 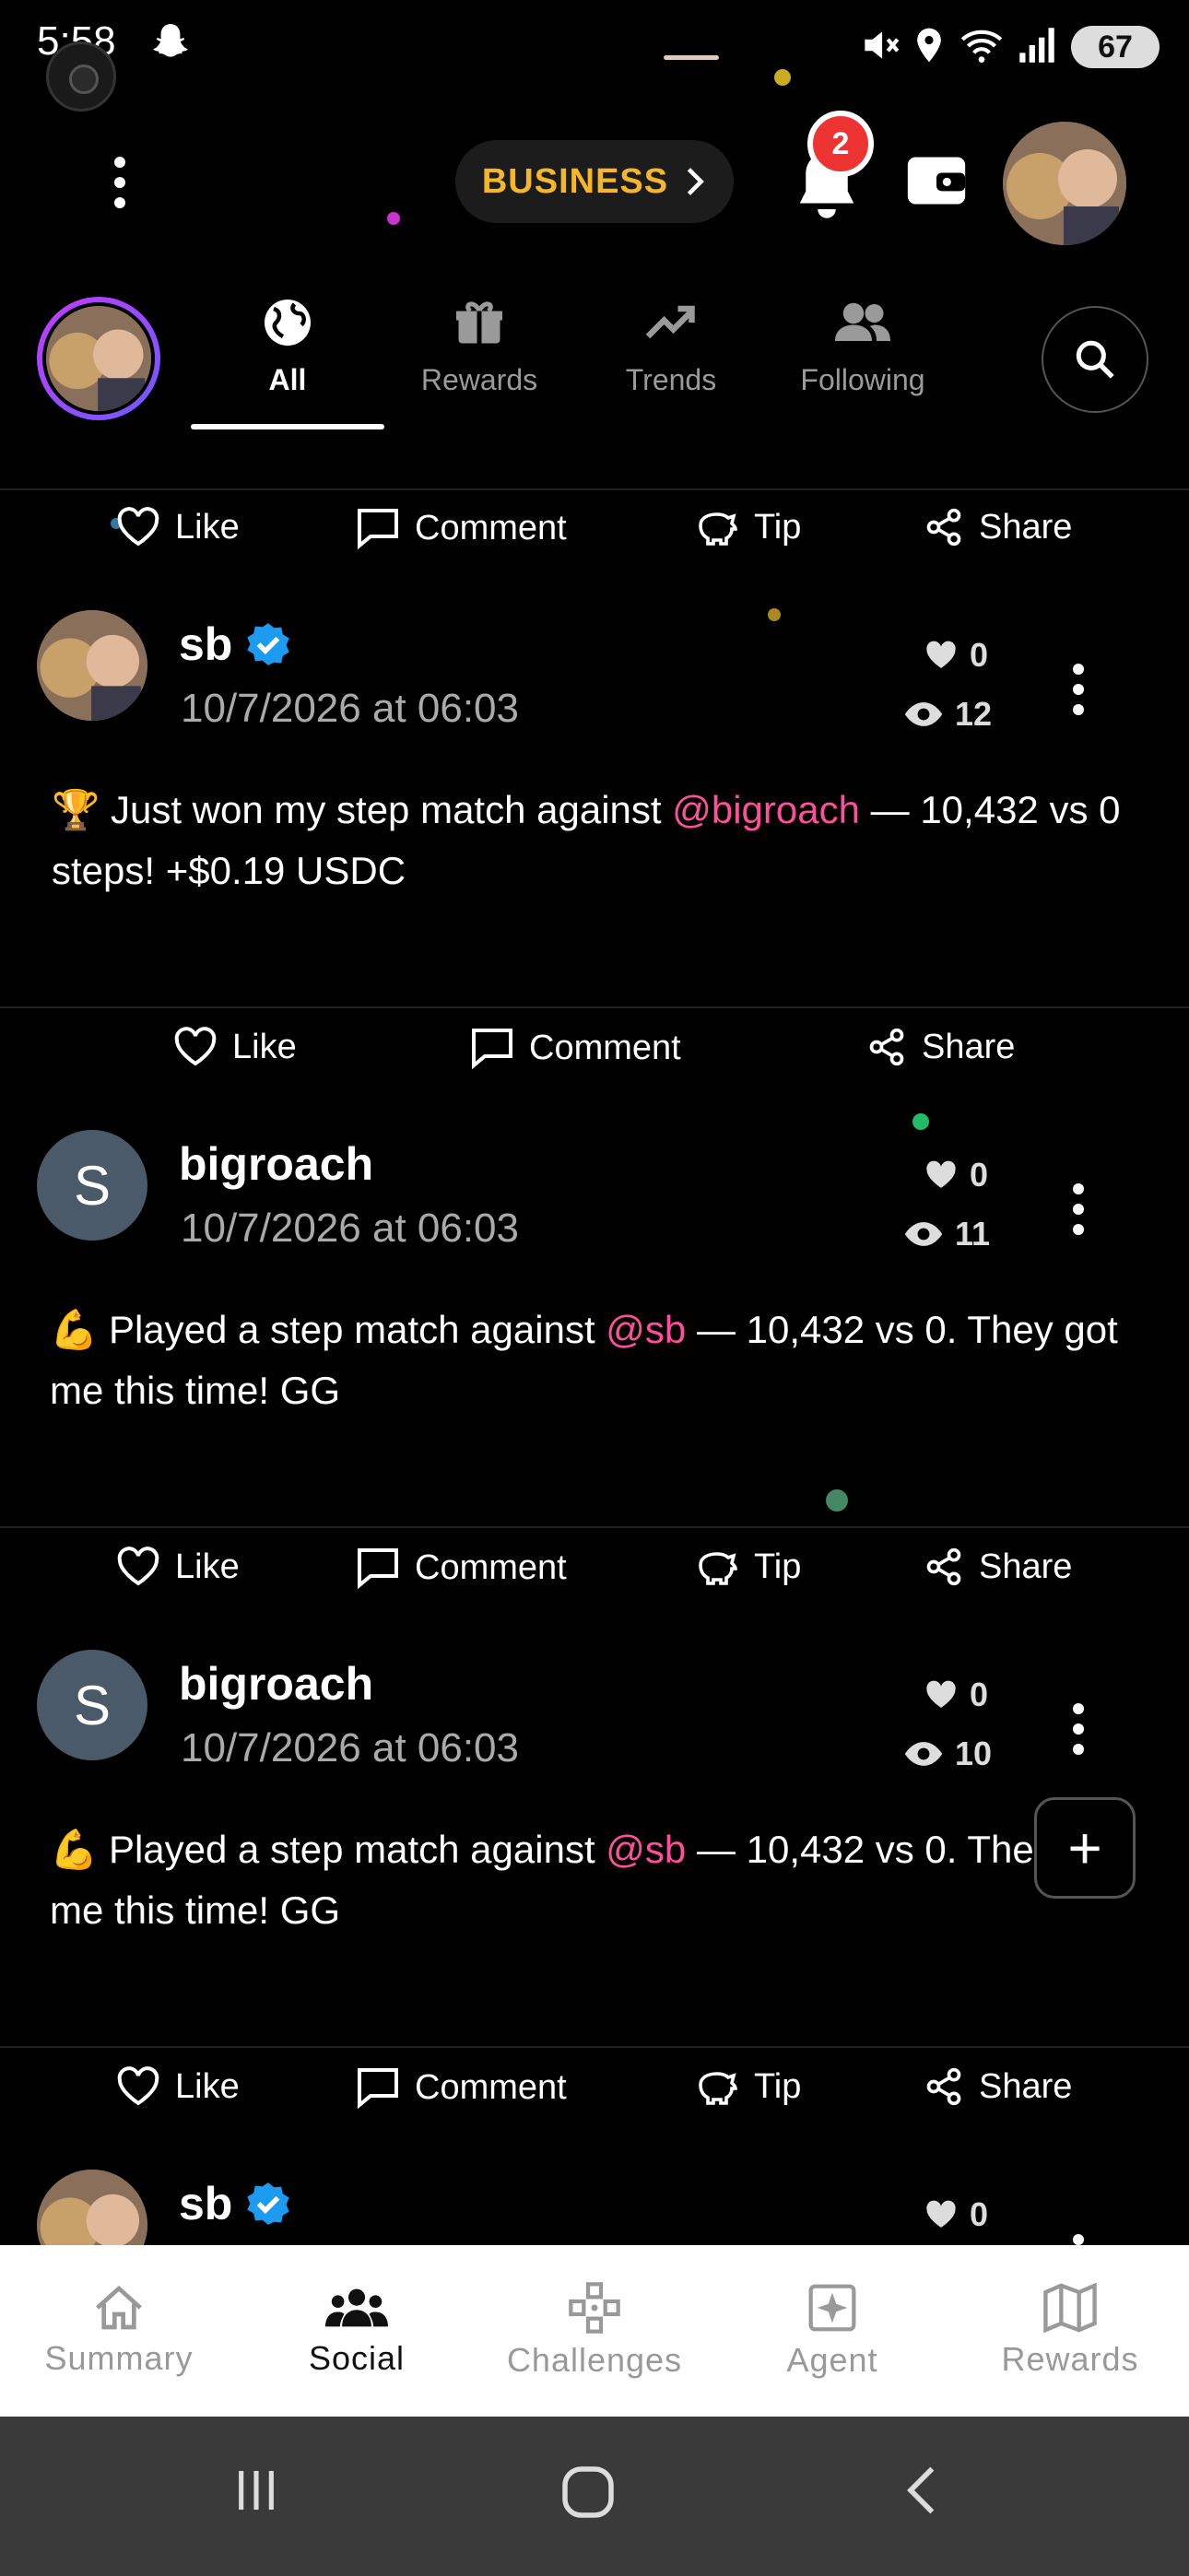 What do you see at coordinates (832, 2308) in the screenshot?
I see `sparkle-icon` at bounding box center [832, 2308].